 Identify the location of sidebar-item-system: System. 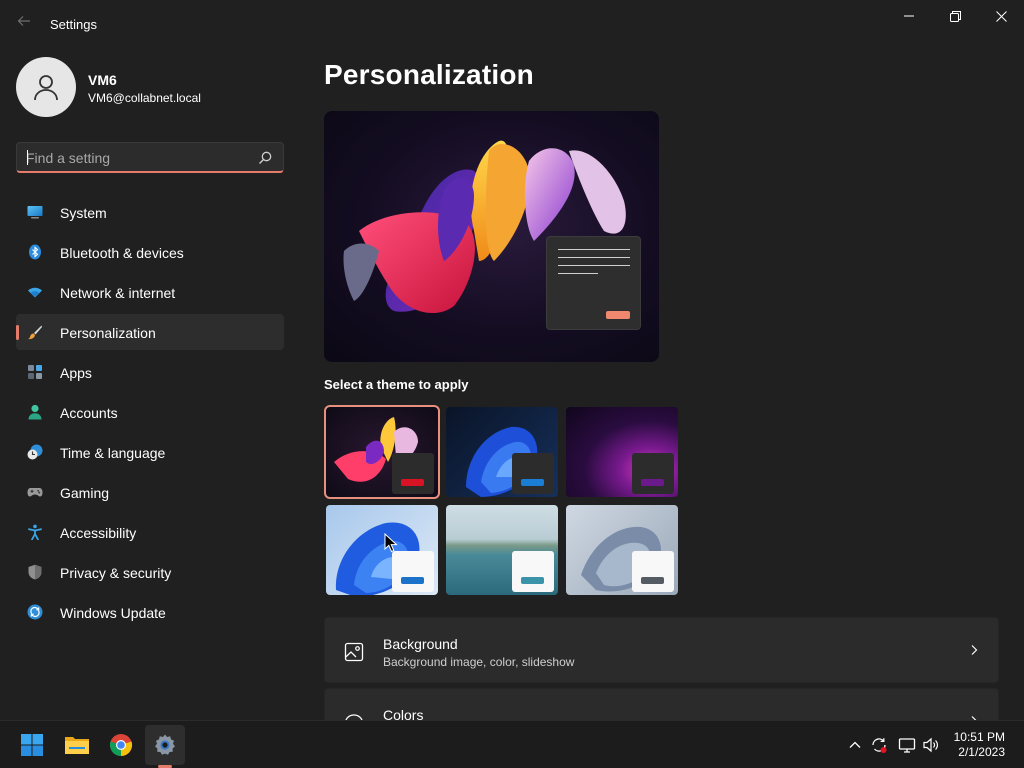
(150, 212).